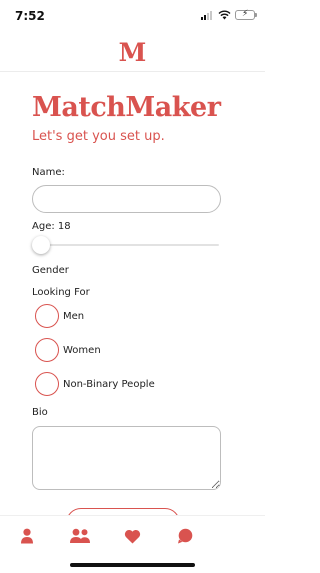 The image size is (320, 573). I want to click on looking-for-option-women: Women, so click(68, 350).